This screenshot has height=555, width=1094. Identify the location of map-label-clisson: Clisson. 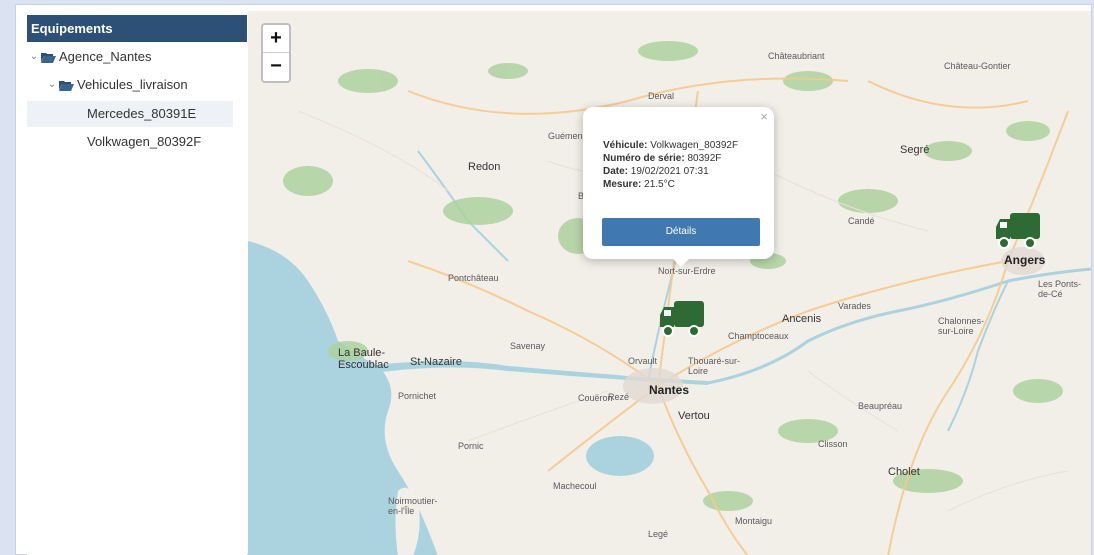
(833, 444).